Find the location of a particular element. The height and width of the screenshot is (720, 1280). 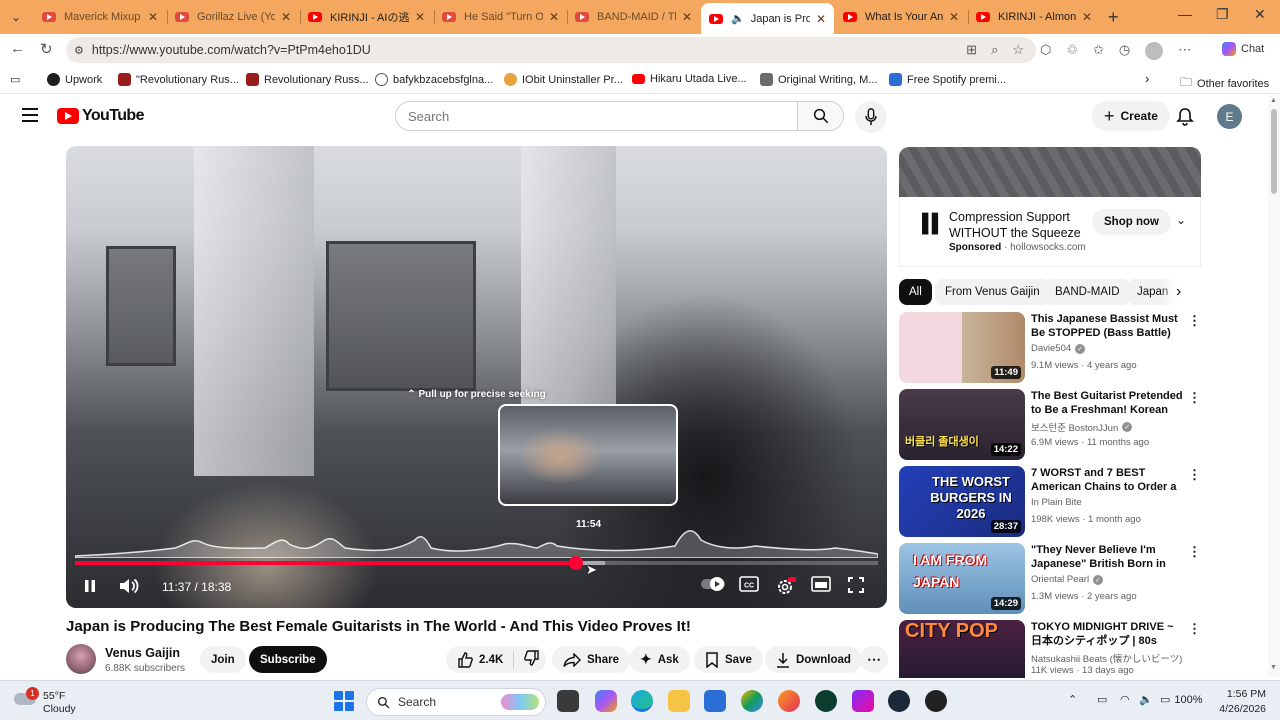

battery-indicator: ▭ 100% is located at coordinates (1181, 700).